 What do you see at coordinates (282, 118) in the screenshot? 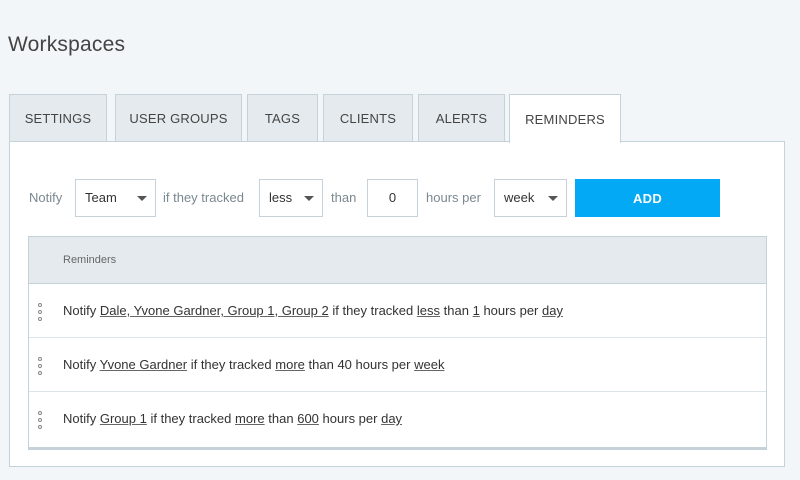
I see `tab-tags: TAGS` at bounding box center [282, 118].